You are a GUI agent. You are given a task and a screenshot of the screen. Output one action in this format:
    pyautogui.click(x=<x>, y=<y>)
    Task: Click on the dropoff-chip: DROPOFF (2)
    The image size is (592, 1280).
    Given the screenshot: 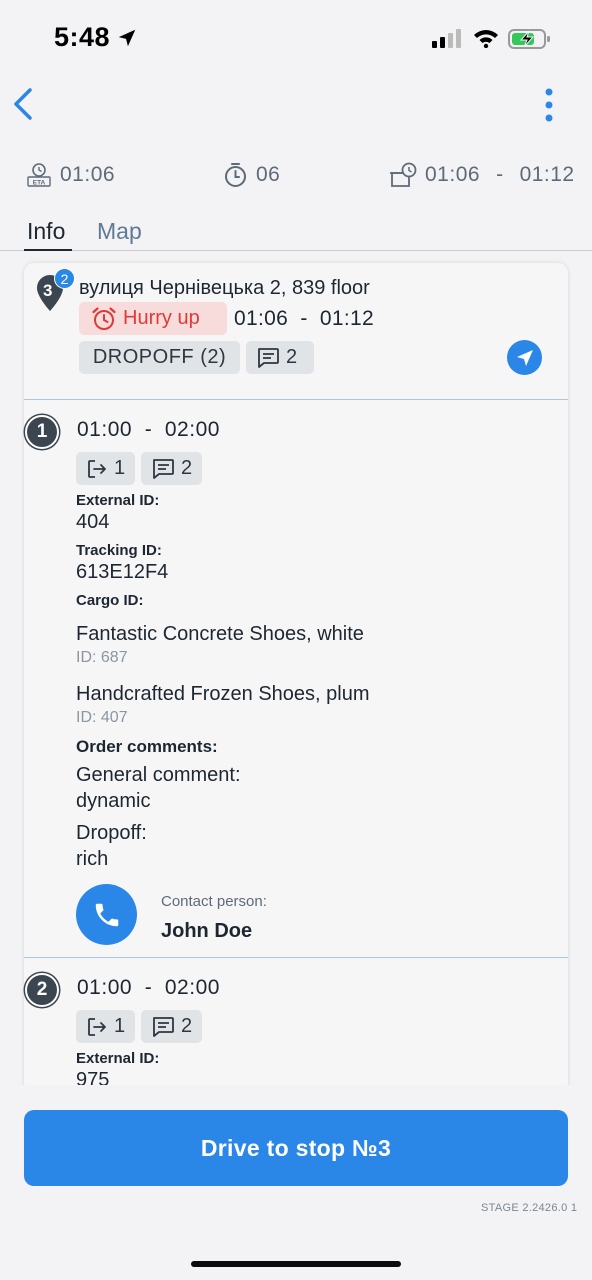 What is the action you would take?
    pyautogui.click(x=159, y=357)
    